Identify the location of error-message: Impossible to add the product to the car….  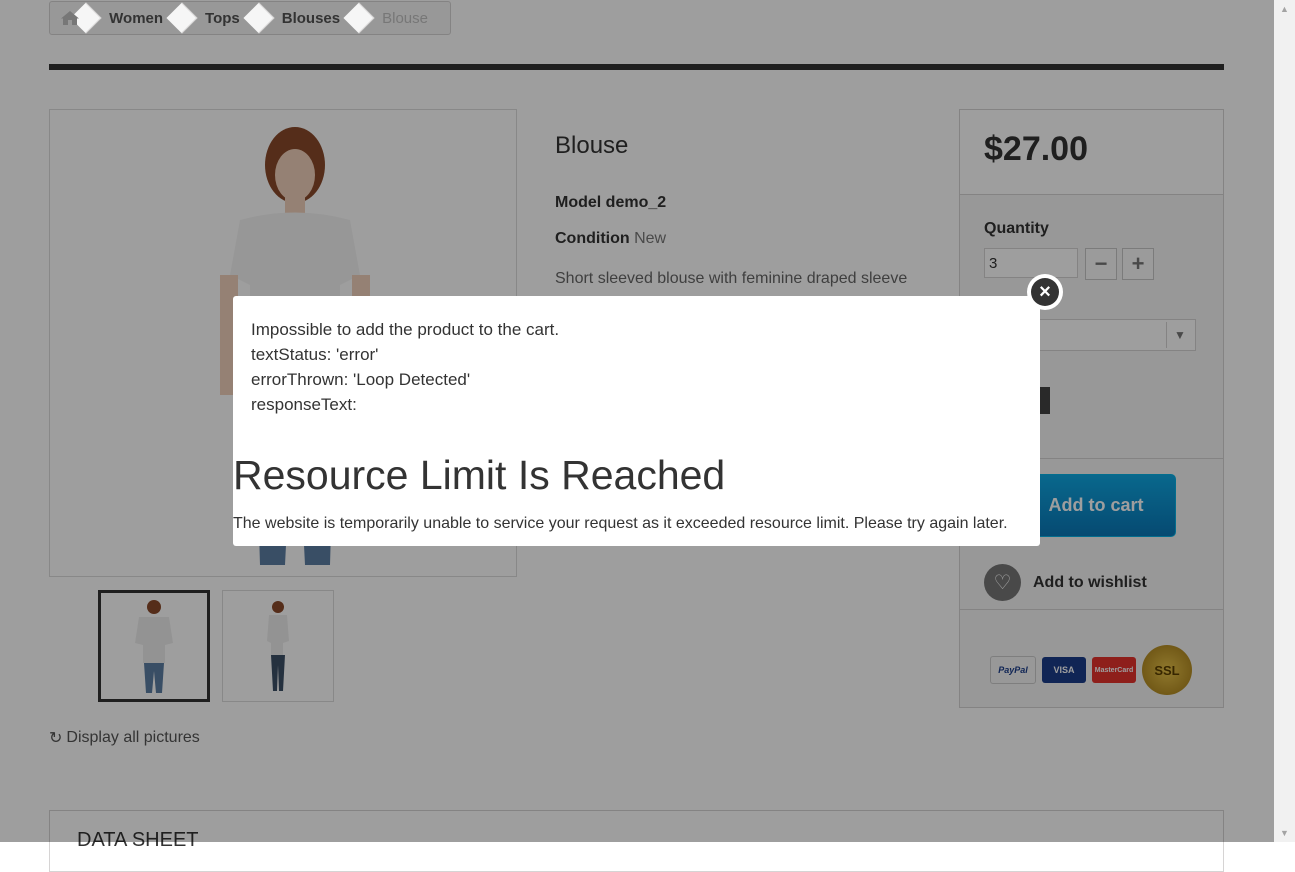
(405, 367).